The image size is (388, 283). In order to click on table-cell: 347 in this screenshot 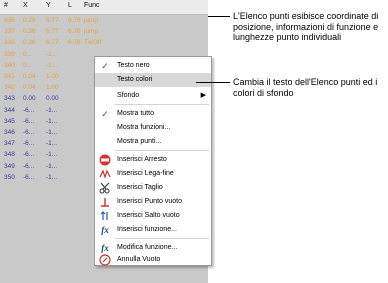, I will do `click(9, 144)`.